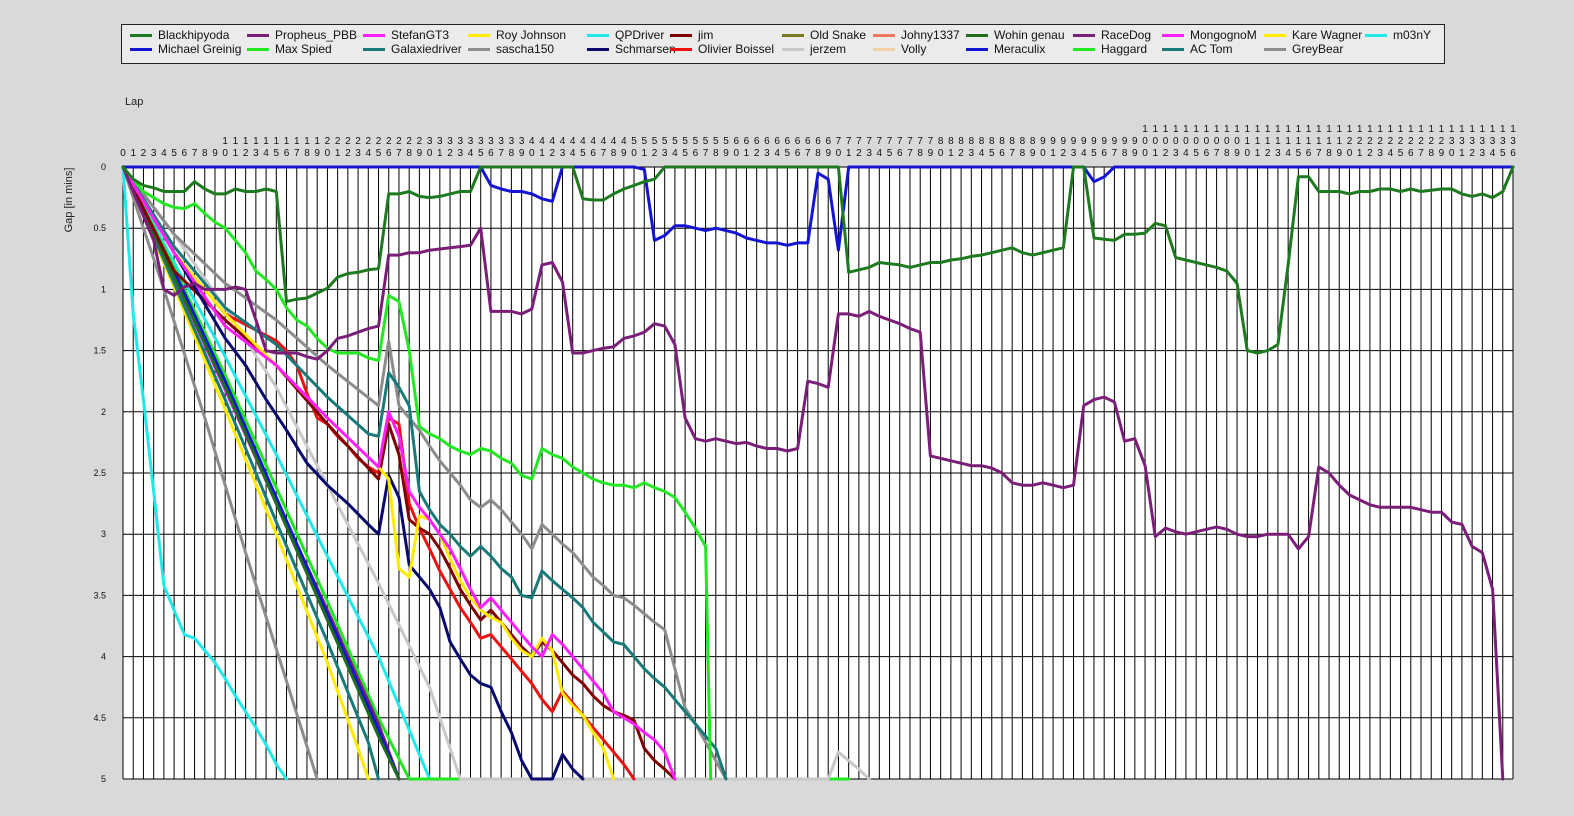 This screenshot has width=1574, height=816. I want to click on y-tick-label: 0, so click(103, 167).